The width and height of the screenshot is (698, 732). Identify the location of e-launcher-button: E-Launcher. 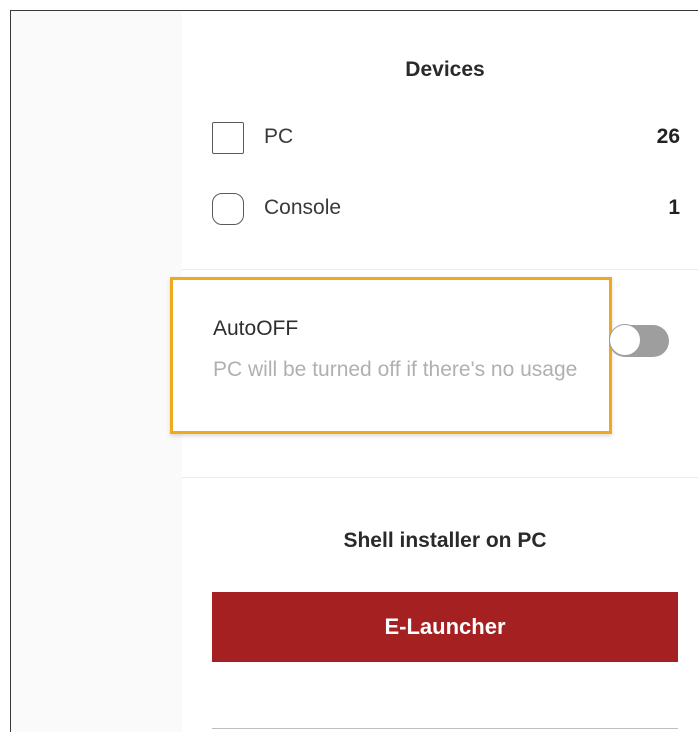
(445, 627).